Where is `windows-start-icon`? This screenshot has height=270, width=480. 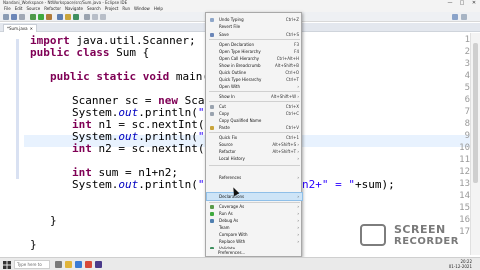 windows-start-icon is located at coordinates (7, 265).